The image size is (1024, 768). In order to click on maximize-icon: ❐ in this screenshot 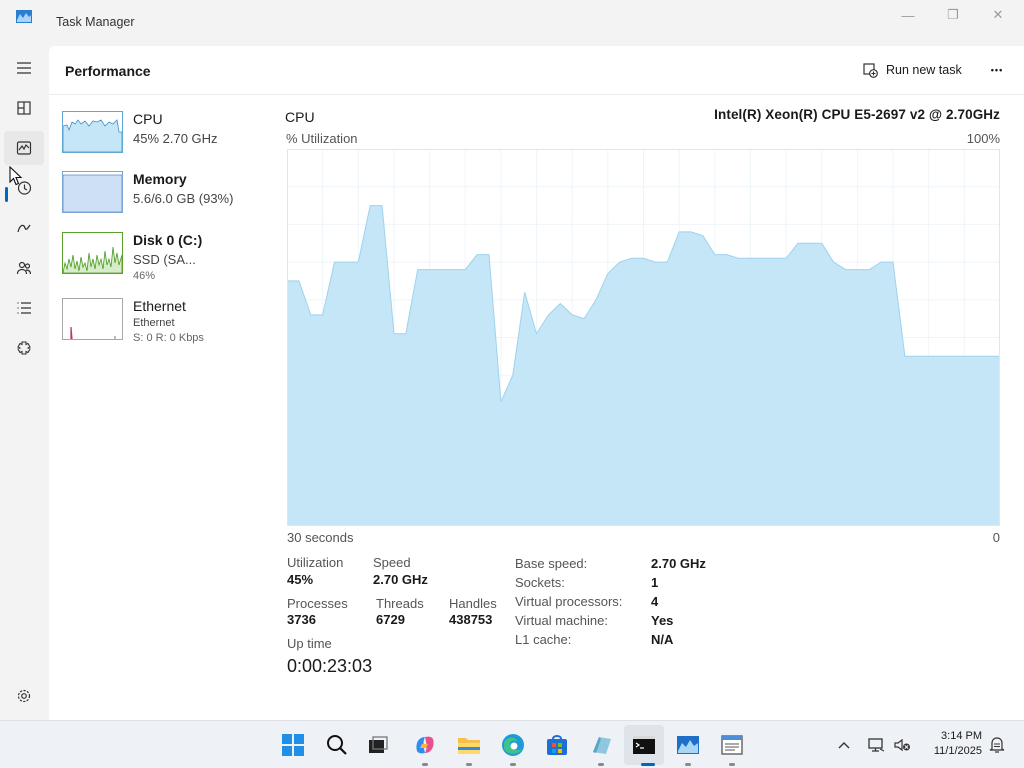, I will do `click(953, 14)`.